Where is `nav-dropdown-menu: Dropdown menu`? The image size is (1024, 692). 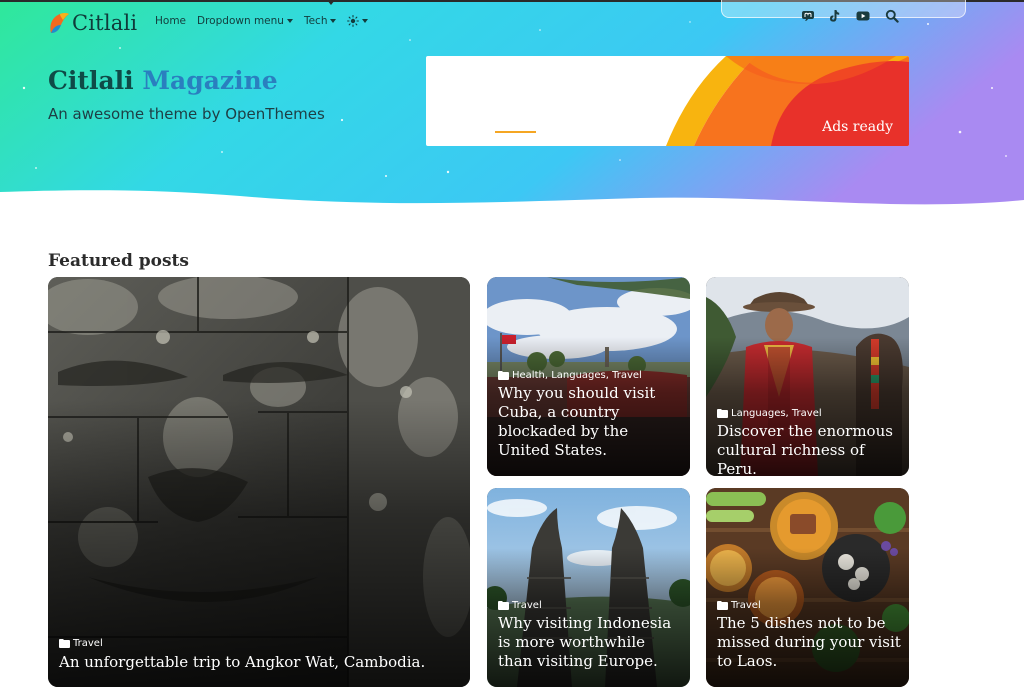
nav-dropdown-menu: Dropdown menu is located at coordinates (245, 21).